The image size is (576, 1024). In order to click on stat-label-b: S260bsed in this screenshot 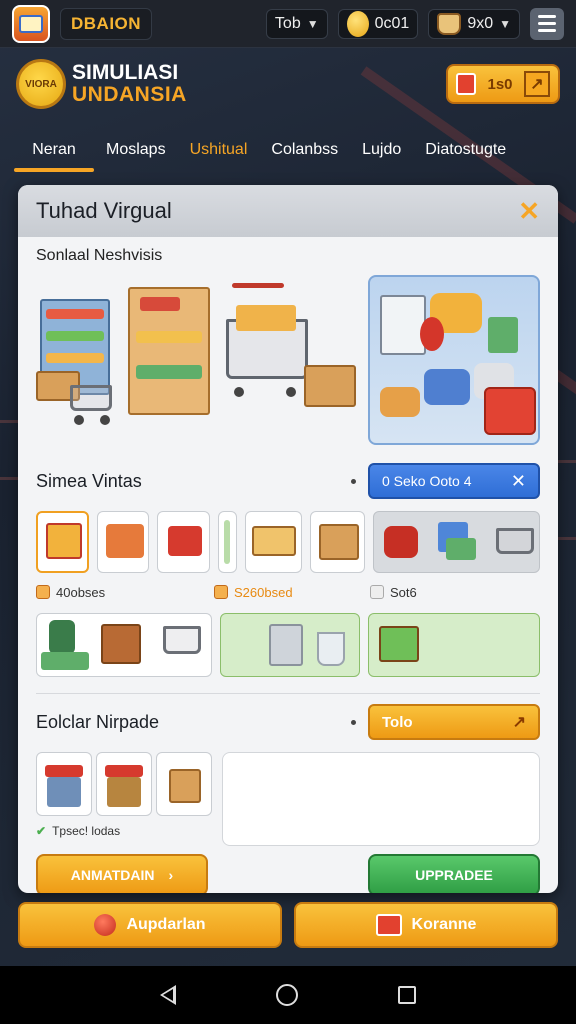, I will do `click(292, 592)`.